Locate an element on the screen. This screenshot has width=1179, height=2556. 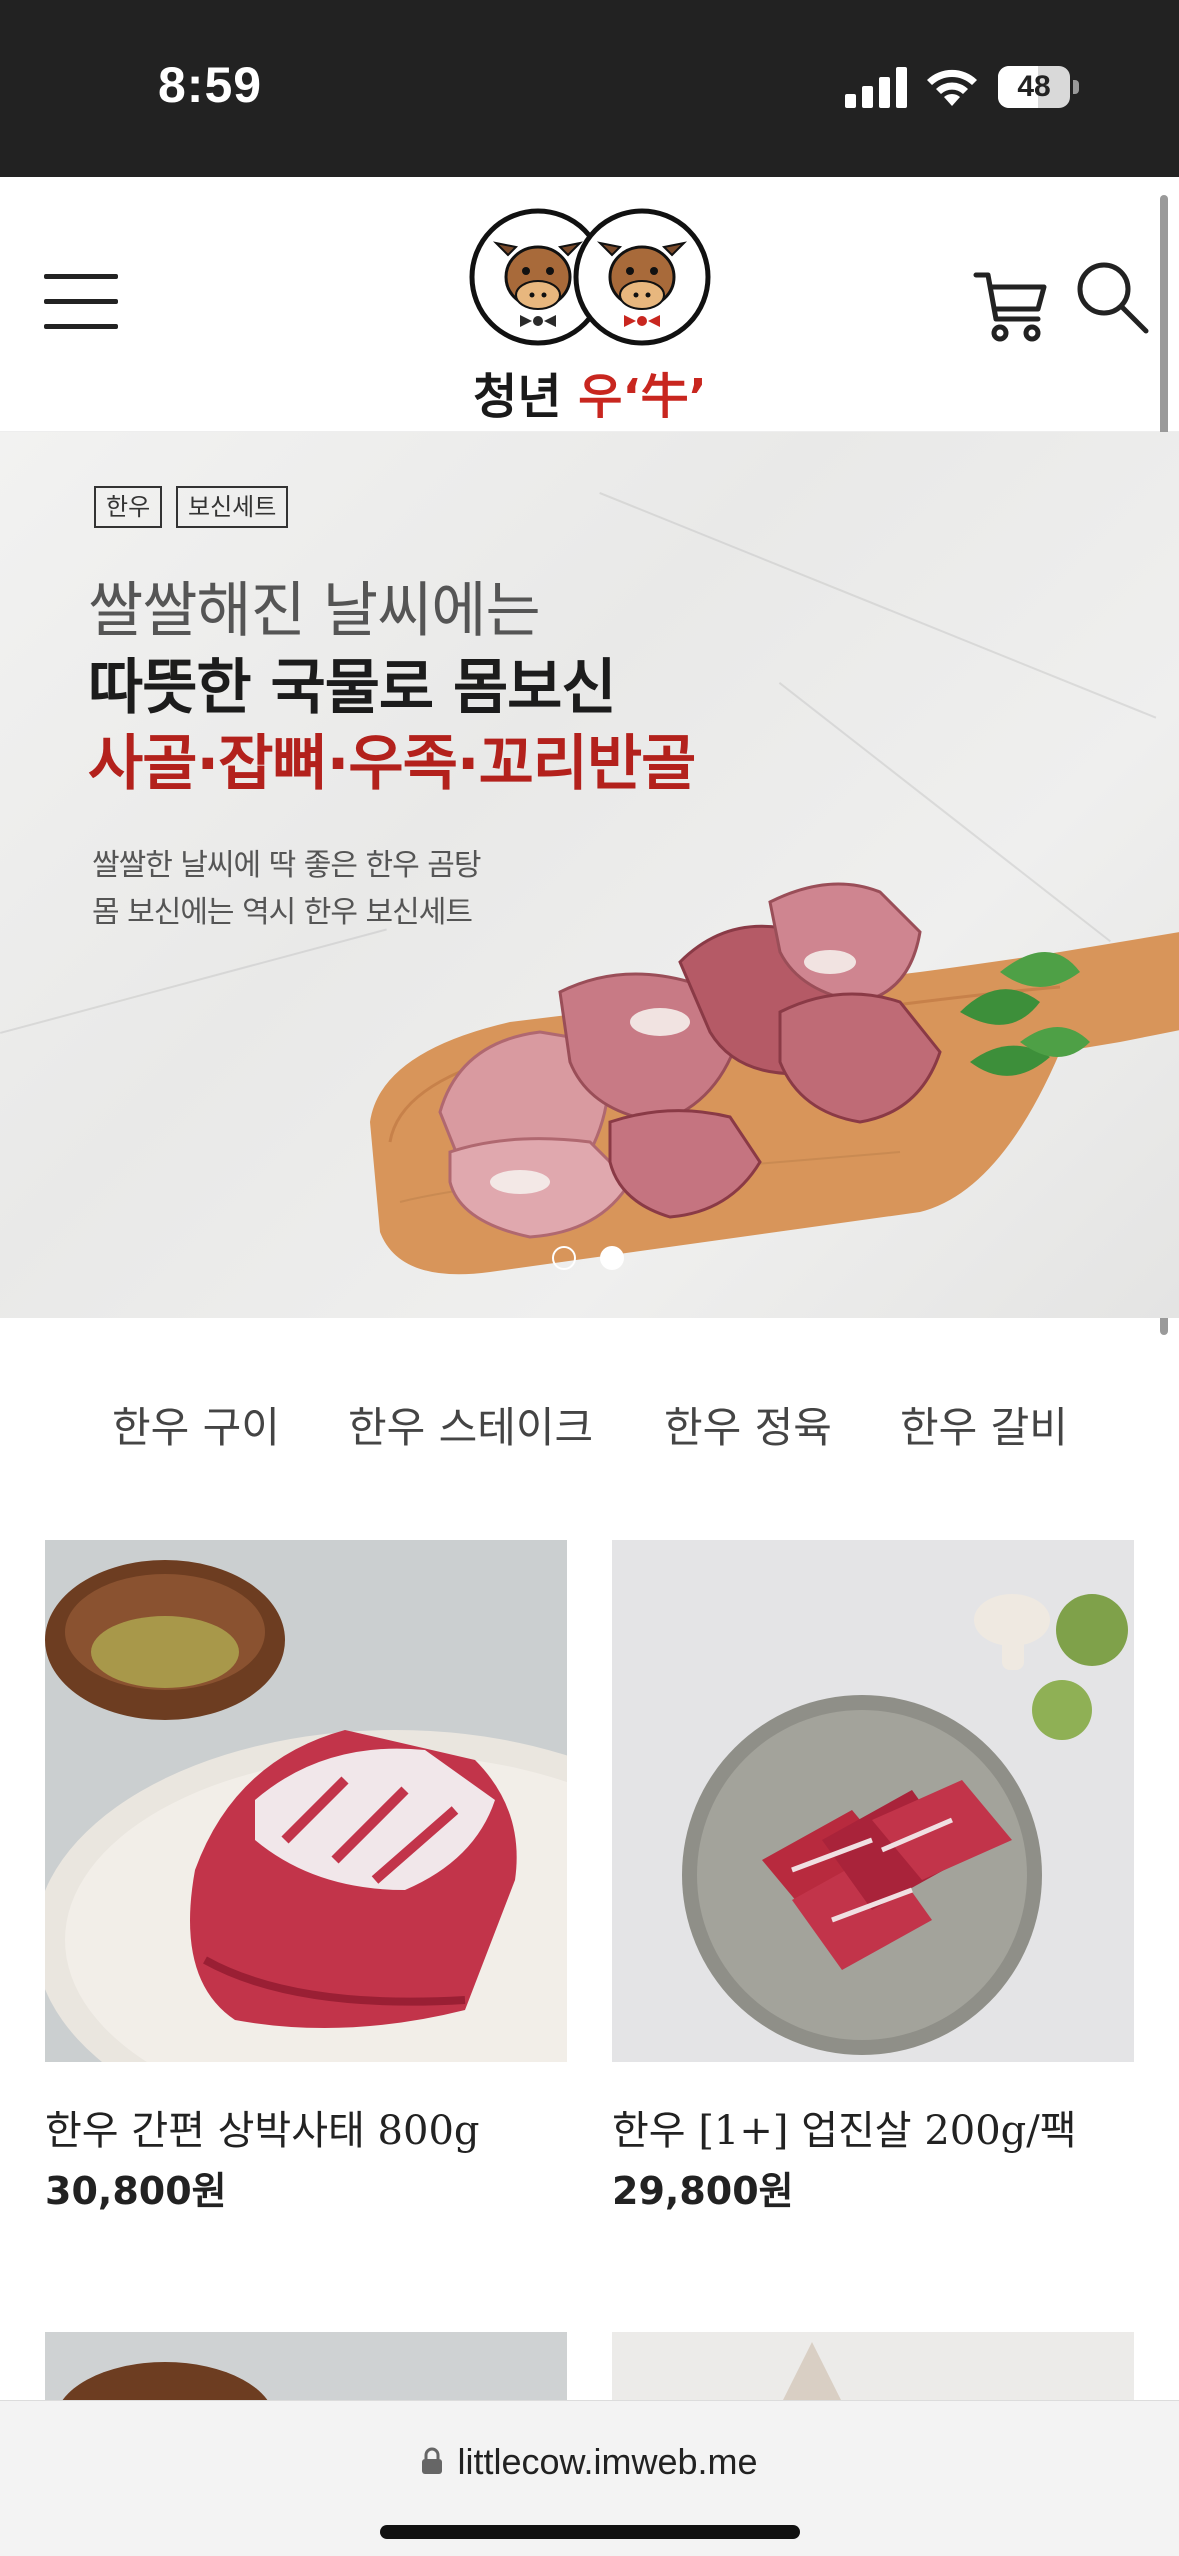
product-name: 한우 [1+] 업진살 200g/팩 is located at coordinates (844, 2127).